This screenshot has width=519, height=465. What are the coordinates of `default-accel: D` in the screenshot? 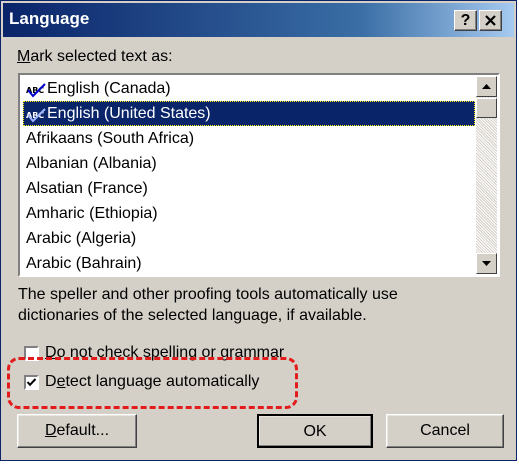 It's located at (50, 430).